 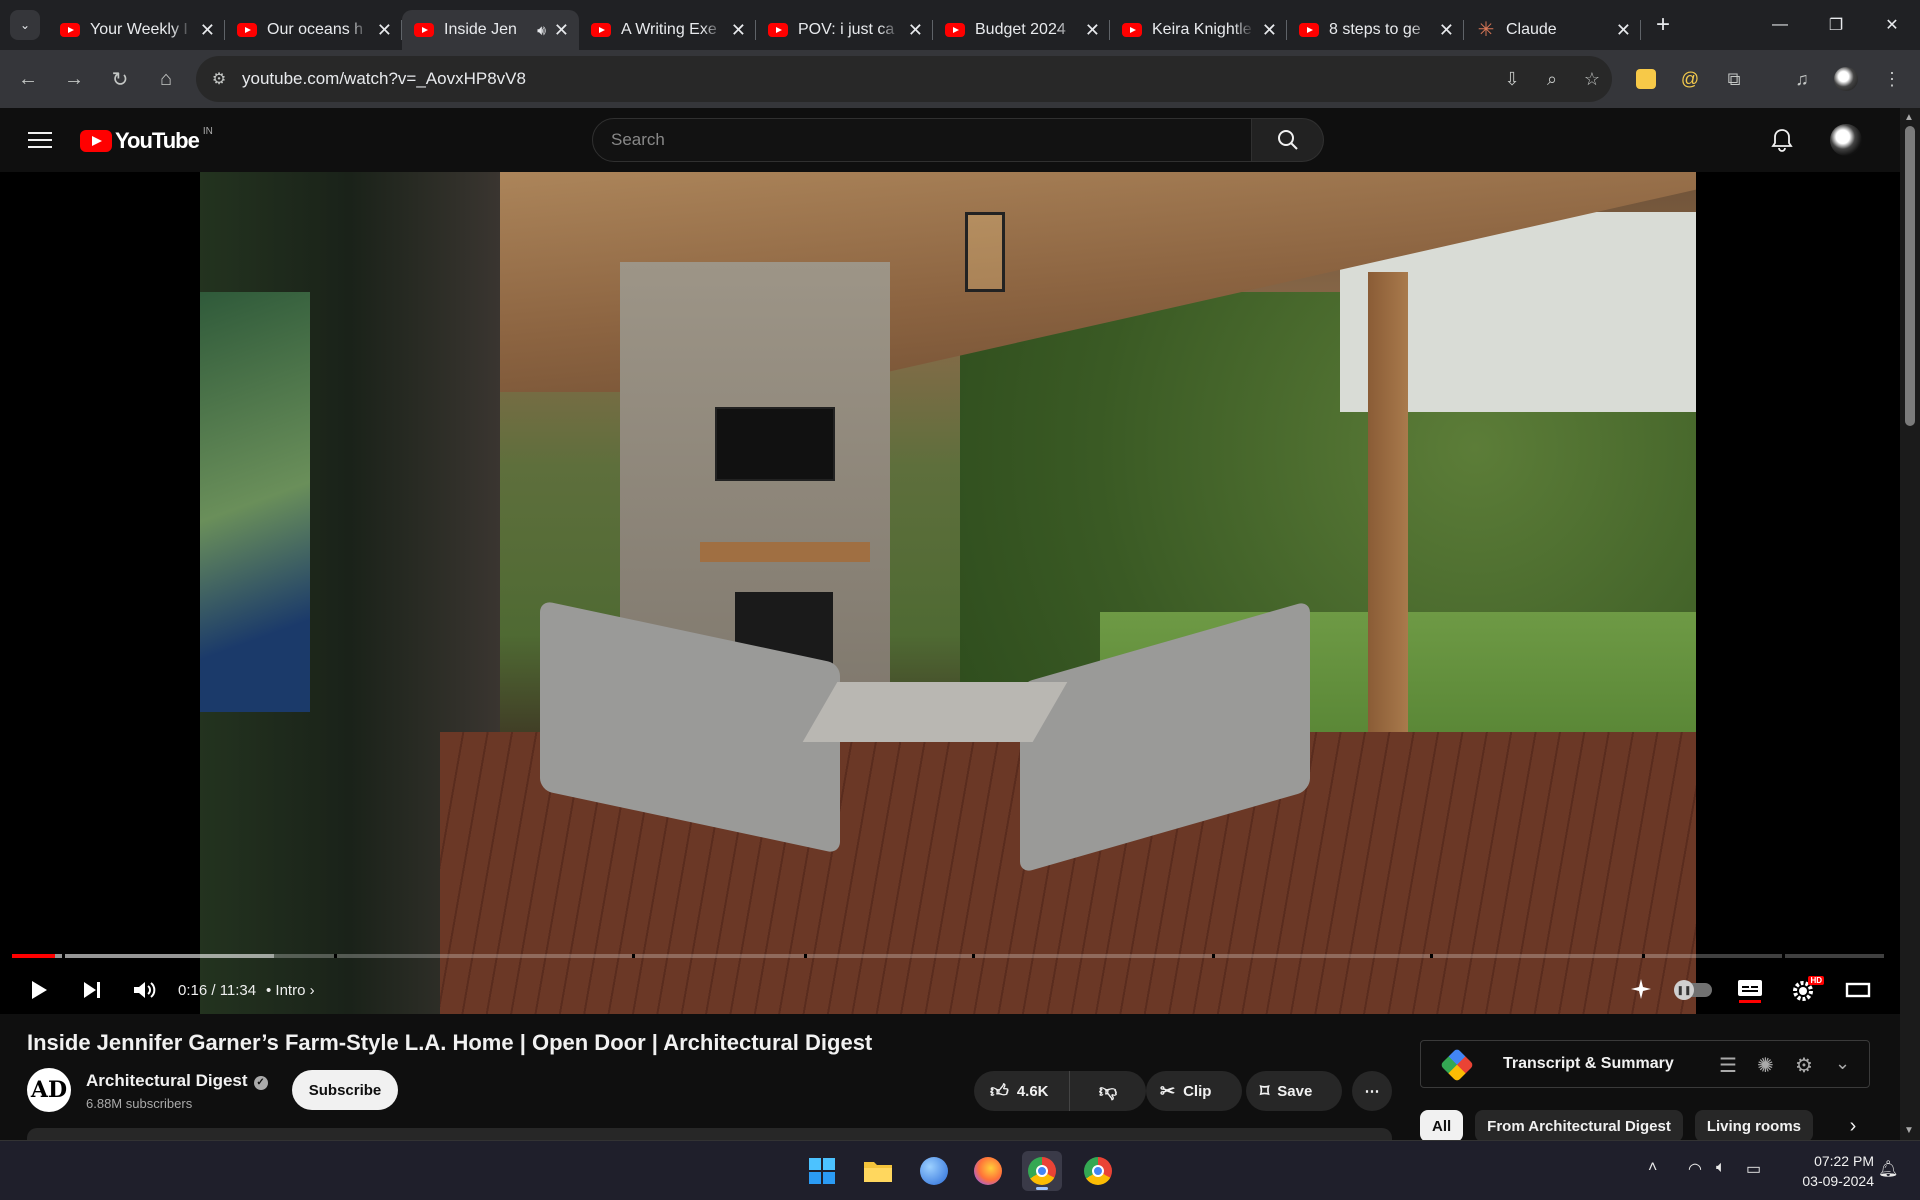 I want to click on tab-search-button: ⌄, so click(x=25, y=25).